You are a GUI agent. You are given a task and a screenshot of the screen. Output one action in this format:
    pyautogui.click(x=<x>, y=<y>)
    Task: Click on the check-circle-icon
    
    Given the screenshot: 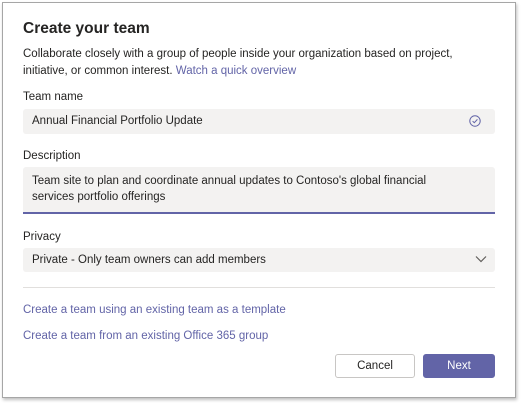 What is the action you would take?
    pyautogui.click(x=475, y=121)
    